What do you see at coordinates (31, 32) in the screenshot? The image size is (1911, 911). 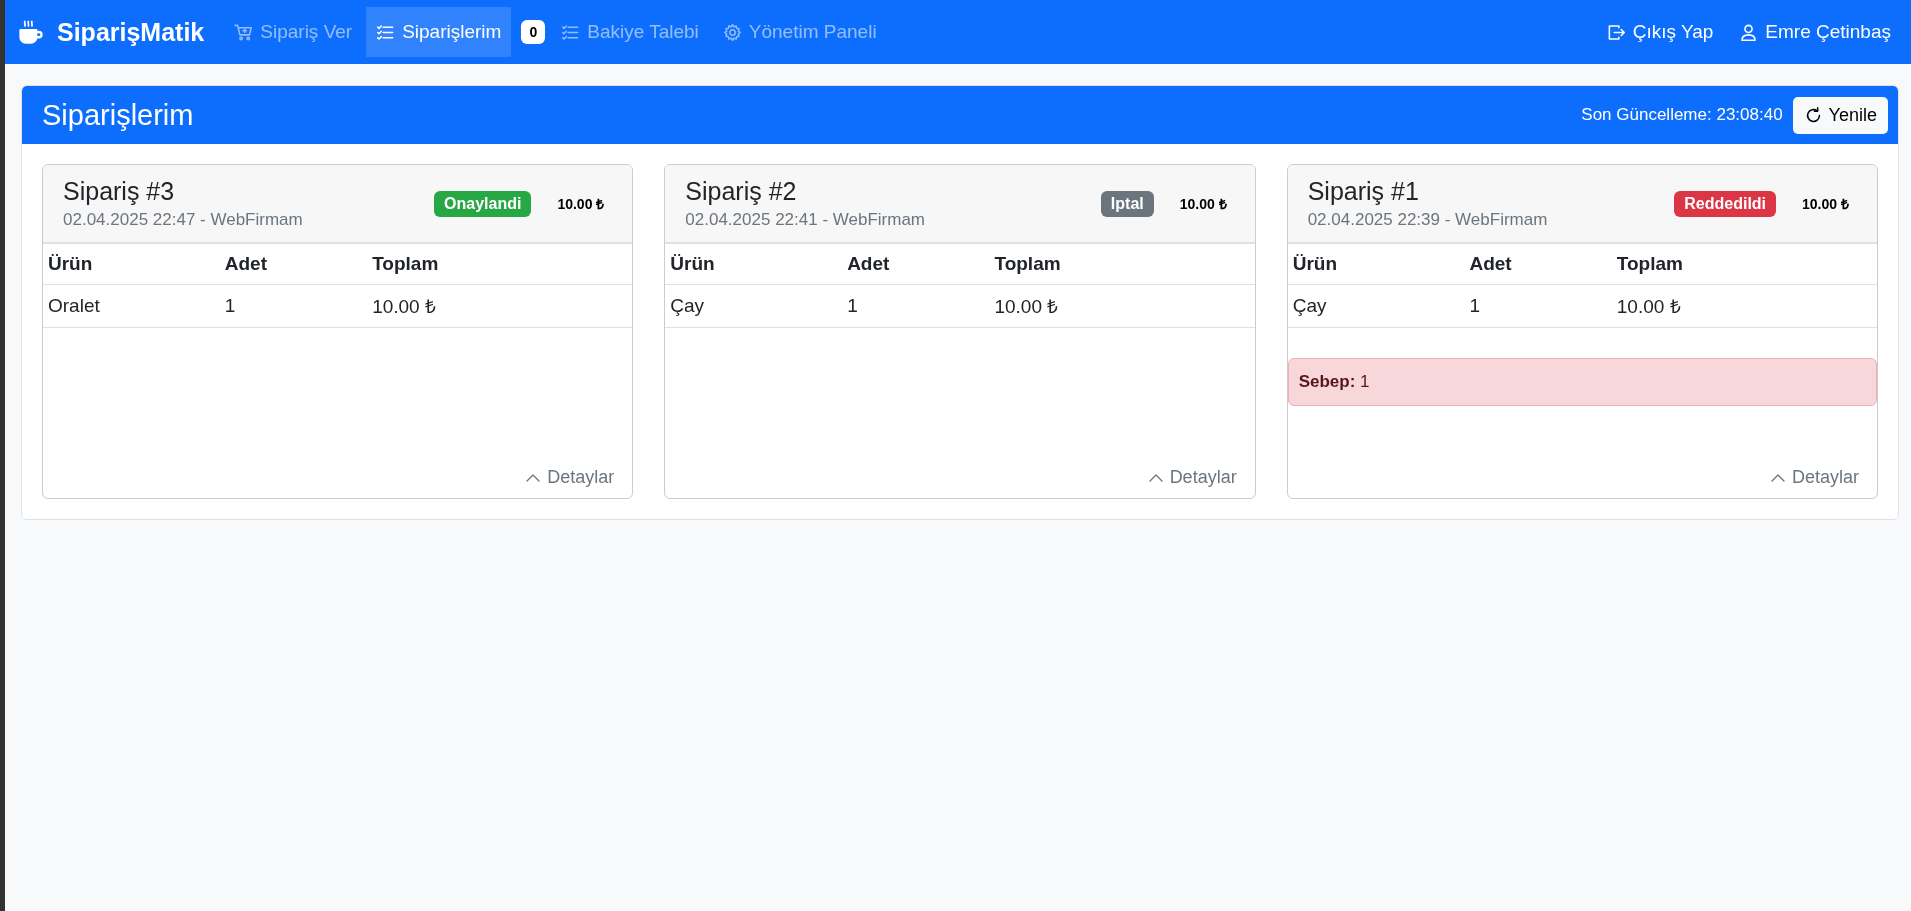 I see `coffee-cup-icon` at bounding box center [31, 32].